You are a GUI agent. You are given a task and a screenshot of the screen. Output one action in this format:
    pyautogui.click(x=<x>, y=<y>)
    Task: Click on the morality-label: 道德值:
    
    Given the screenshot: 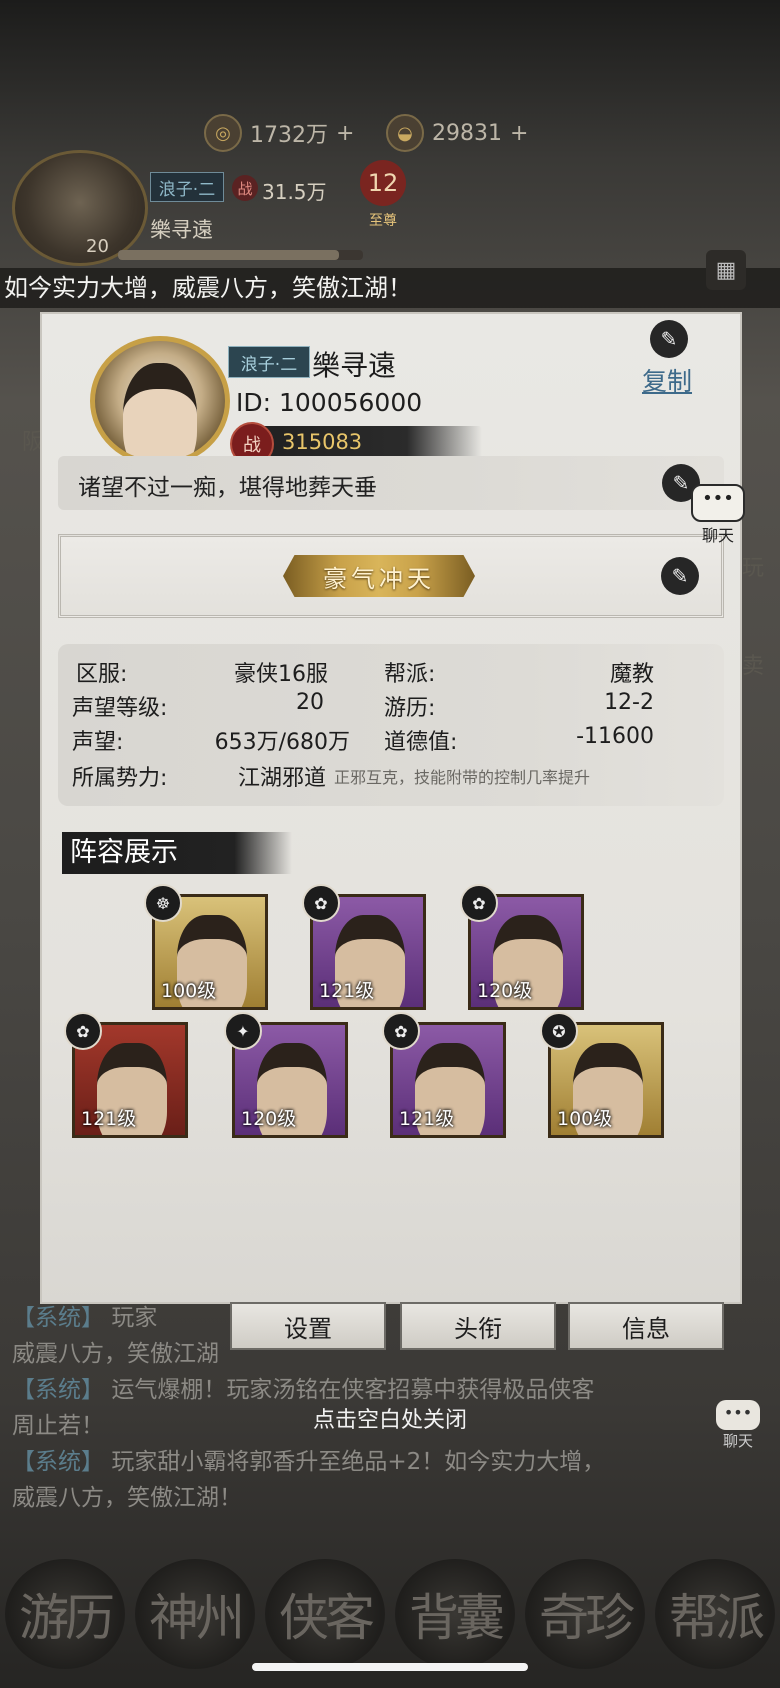 What is the action you would take?
    pyautogui.click(x=421, y=742)
    